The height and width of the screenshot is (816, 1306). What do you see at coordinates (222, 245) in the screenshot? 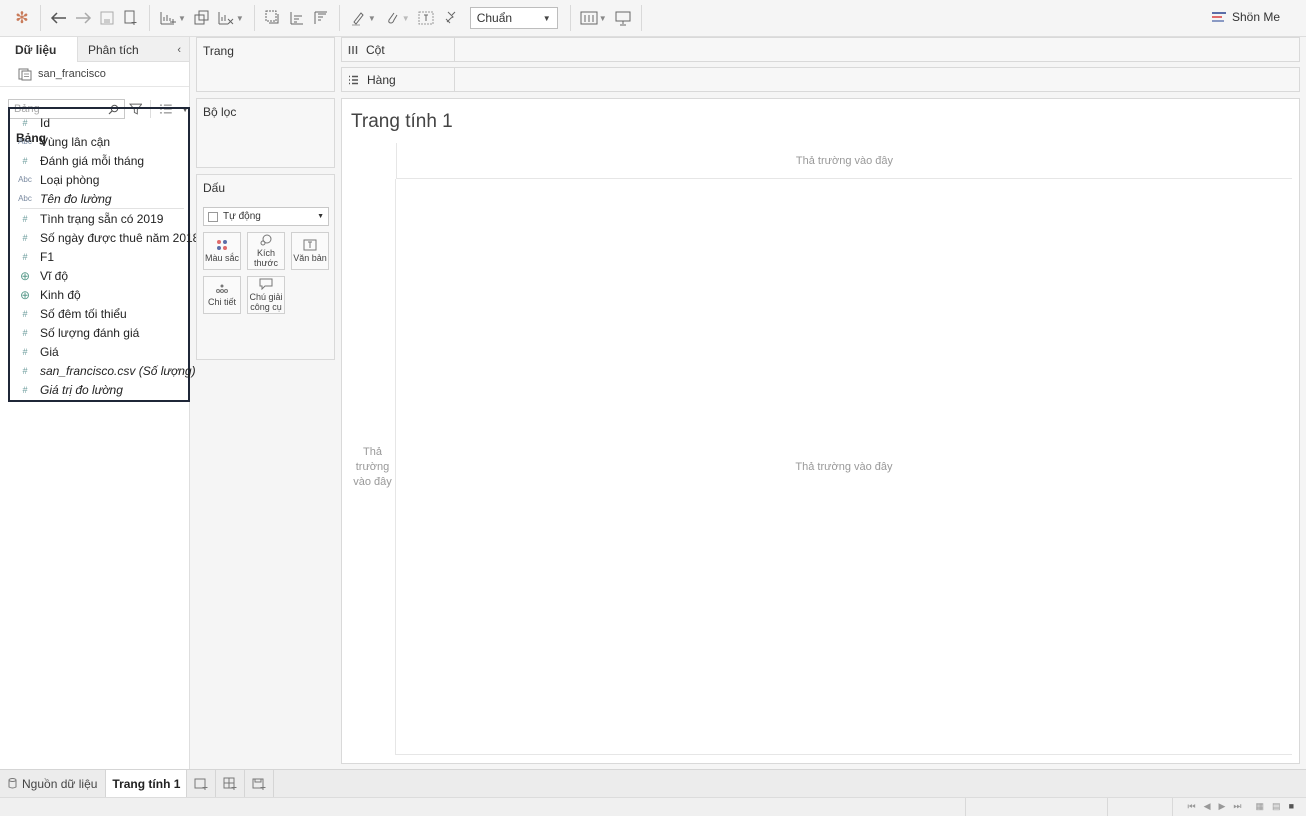
I see `color-dots-icon` at bounding box center [222, 245].